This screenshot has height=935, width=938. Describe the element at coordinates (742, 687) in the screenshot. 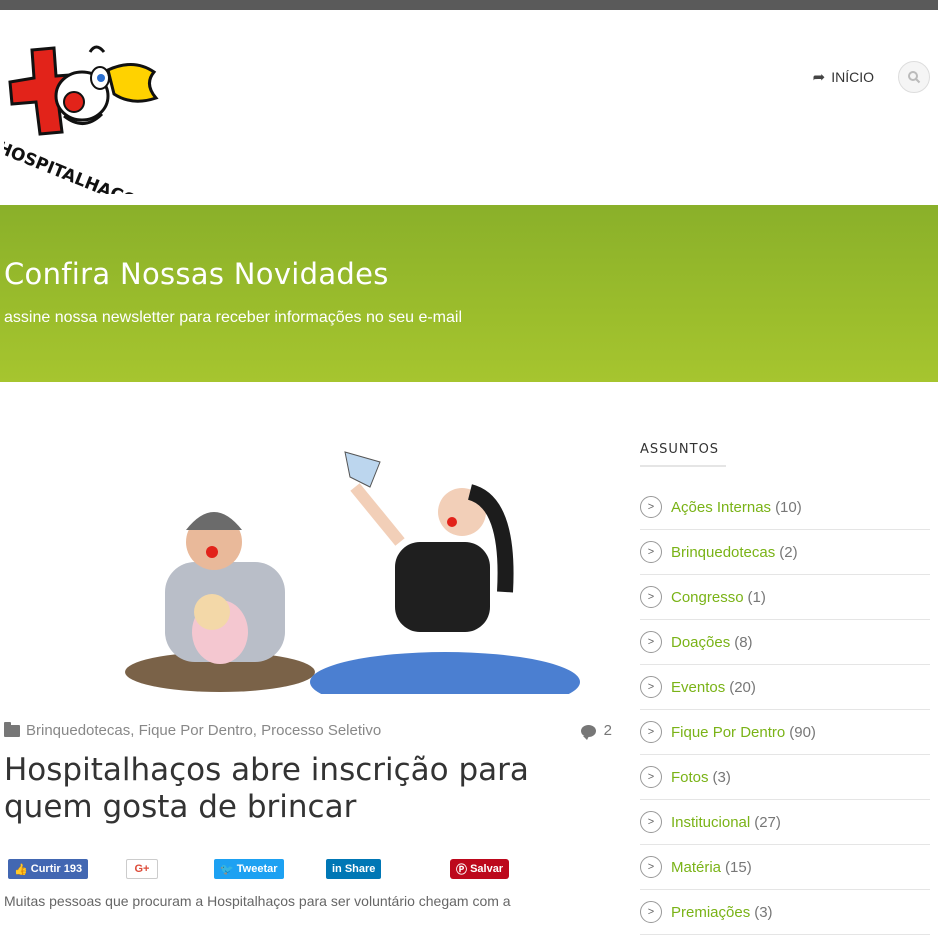

I see `category-count: (20)` at that location.